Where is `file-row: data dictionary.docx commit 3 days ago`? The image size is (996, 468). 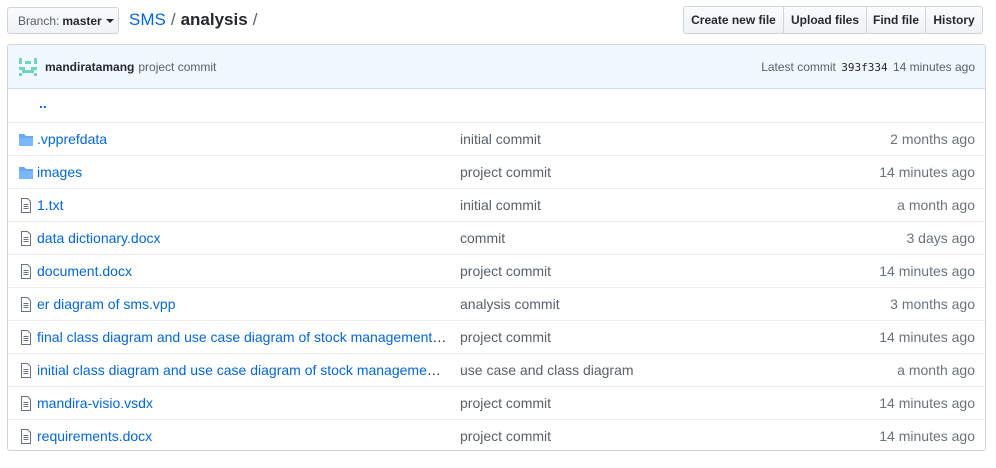 file-row: data dictionary.docx commit 3 days ago is located at coordinates (496, 237).